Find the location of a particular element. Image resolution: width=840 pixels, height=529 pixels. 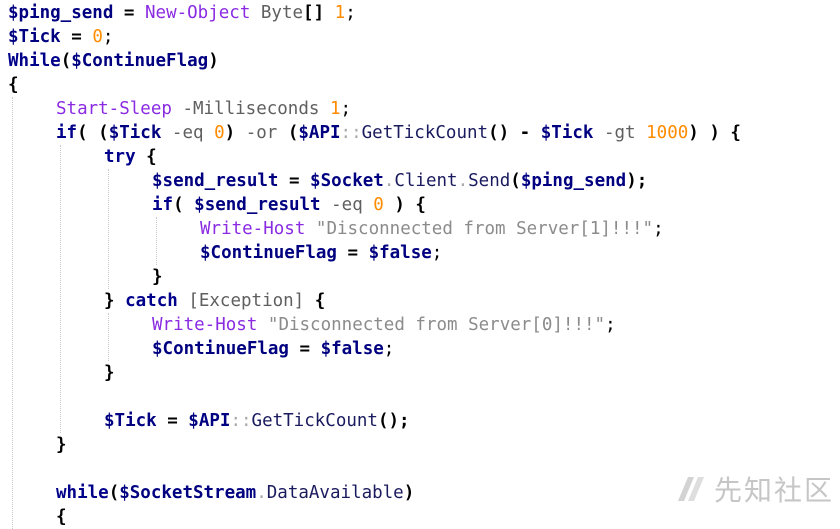

code-line: Start-Sleep -Milliseconds 1; is located at coordinates (203, 109).